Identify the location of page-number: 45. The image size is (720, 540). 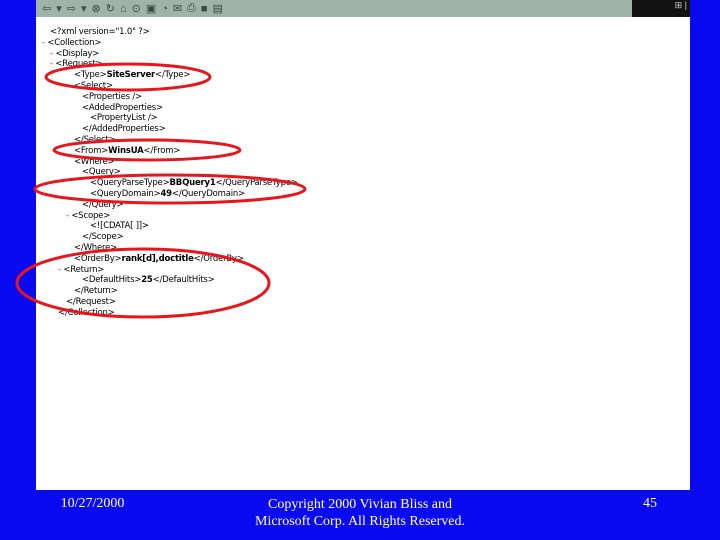
(650, 503).